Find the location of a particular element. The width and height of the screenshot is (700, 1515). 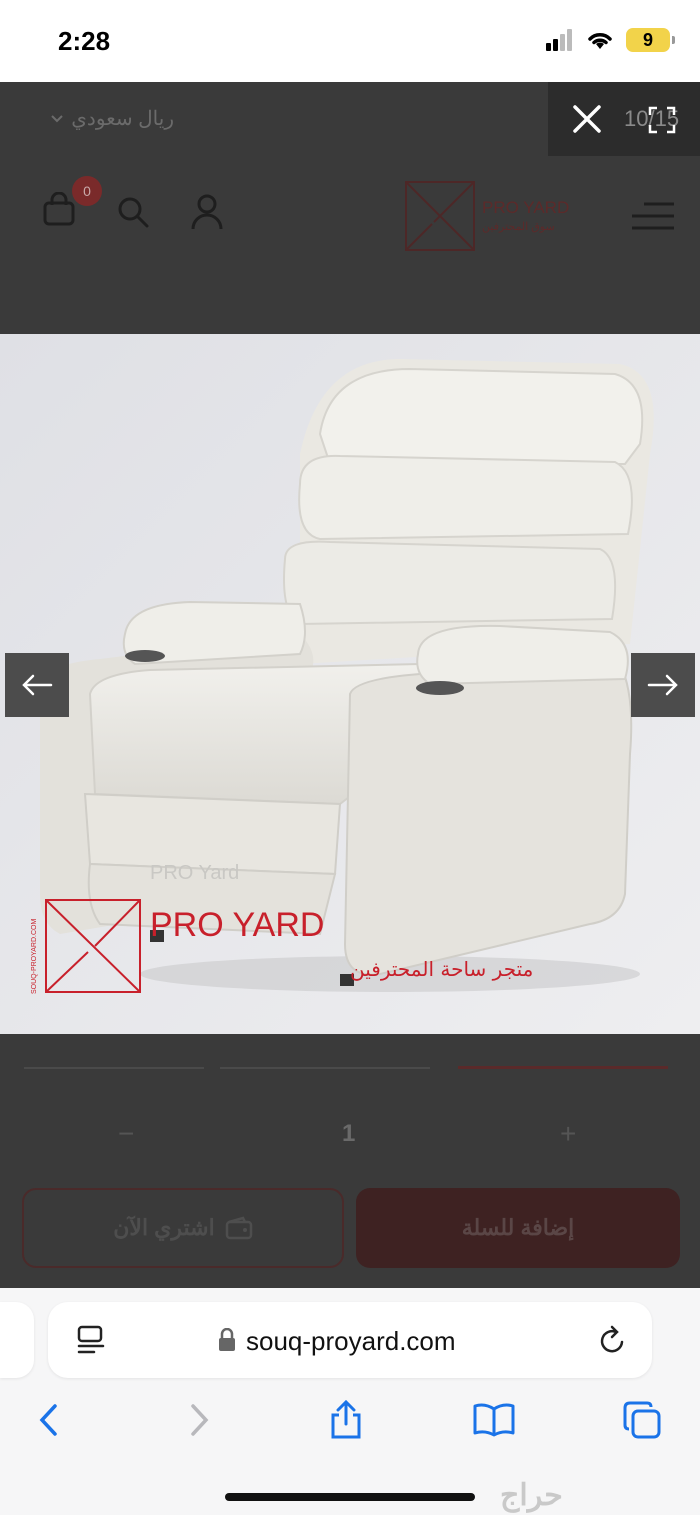

status-time: 2:28 is located at coordinates (84, 41).